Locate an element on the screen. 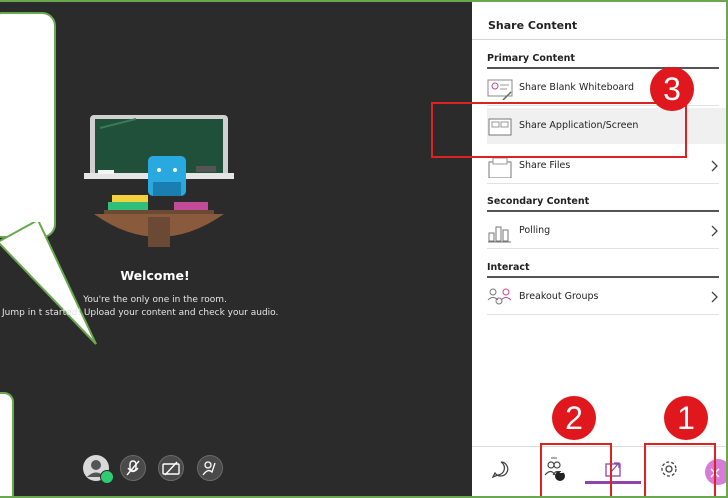 Image resolution: width=728 pixels, height=498 pixels. tab-chat is located at coordinates (501, 469).